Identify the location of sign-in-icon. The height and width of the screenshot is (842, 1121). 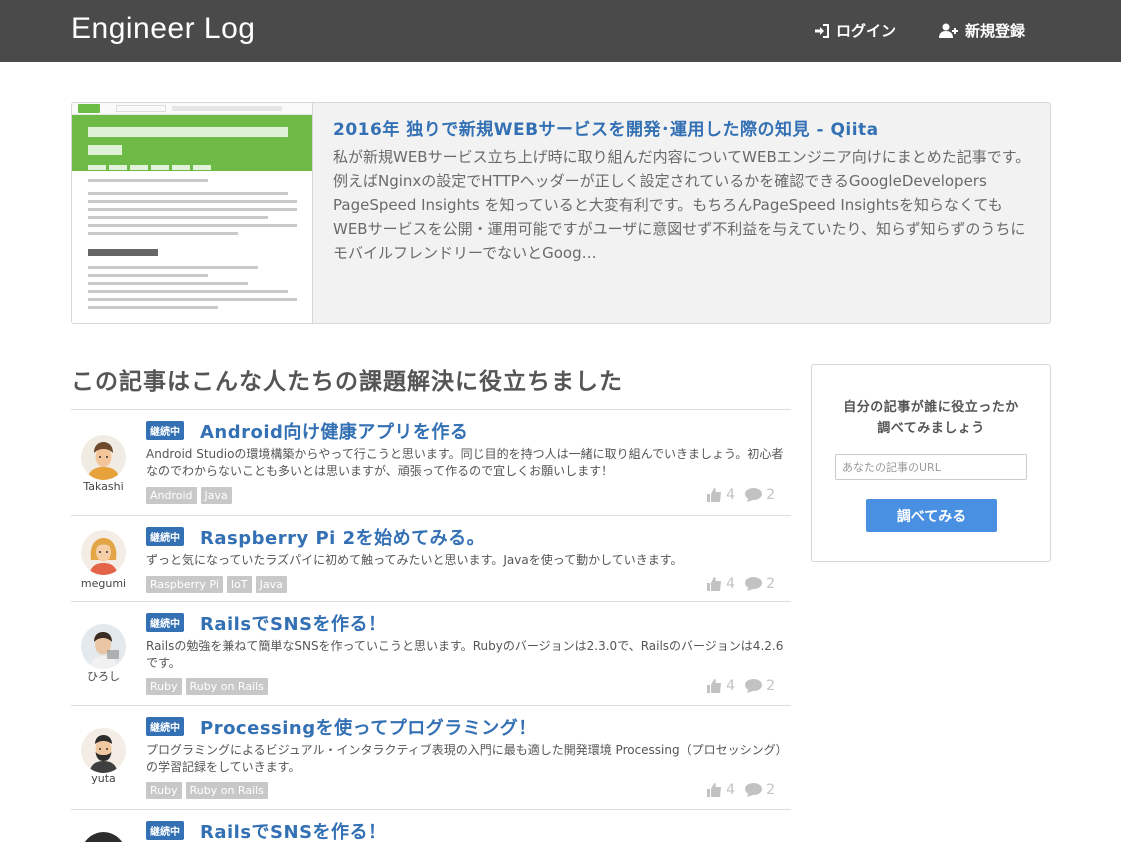
(822, 30).